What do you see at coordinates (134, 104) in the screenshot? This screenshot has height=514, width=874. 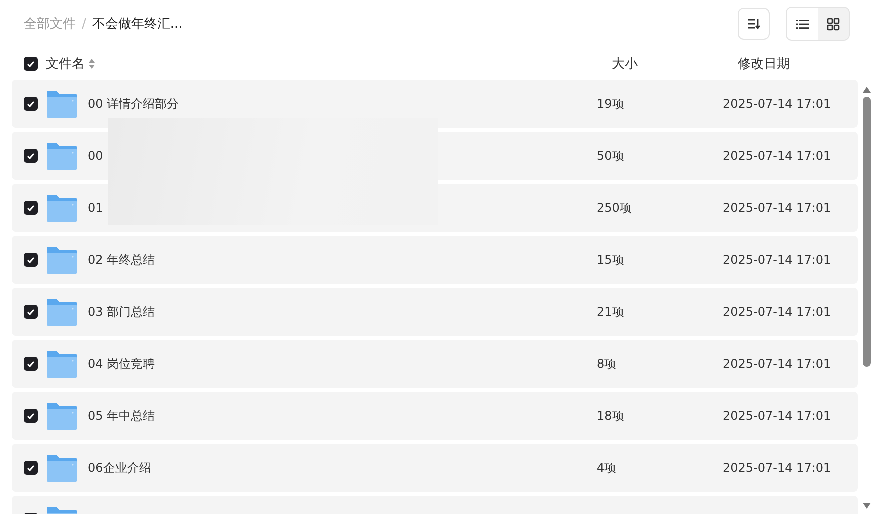 I see `file-name: 00 详情介绍部分` at bounding box center [134, 104].